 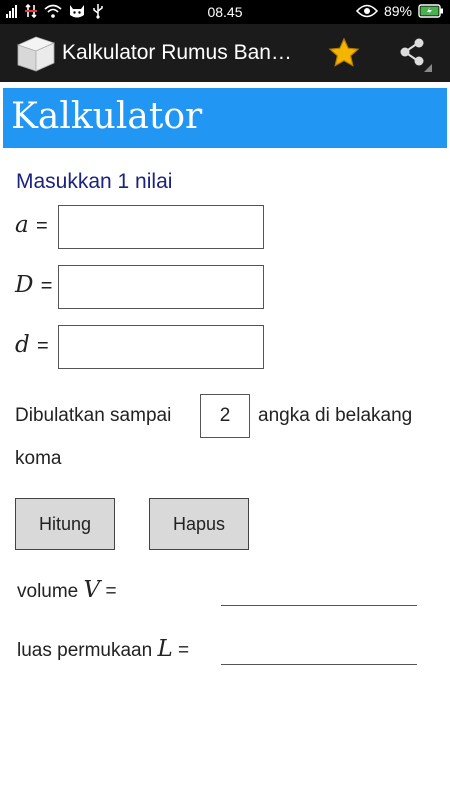 I want to click on surface-area-variable: L, so click(x=165, y=649).